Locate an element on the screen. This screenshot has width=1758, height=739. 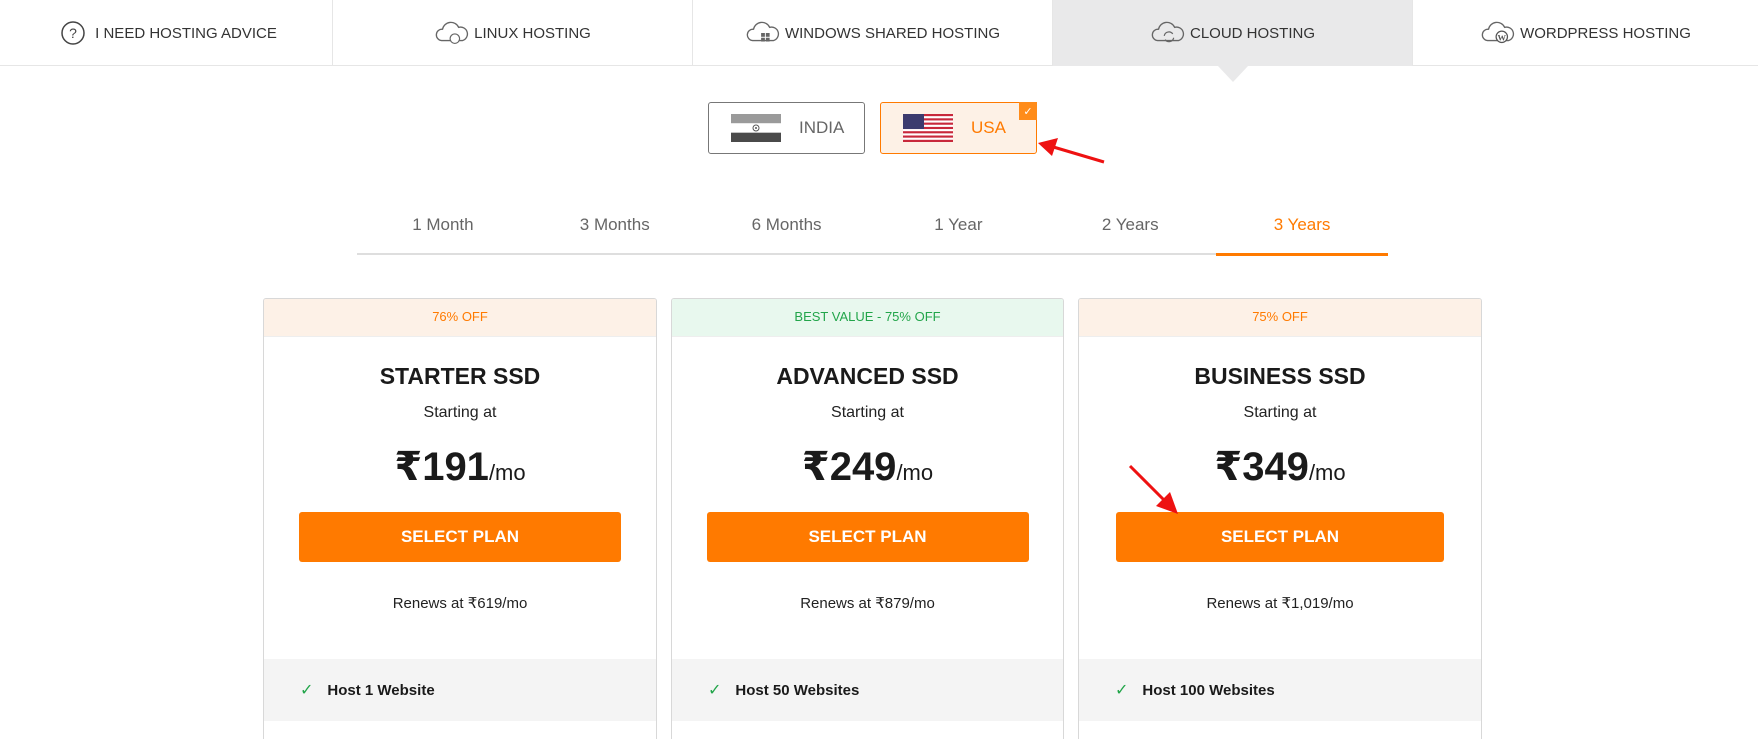
region-label: INDIA is located at coordinates (822, 127).